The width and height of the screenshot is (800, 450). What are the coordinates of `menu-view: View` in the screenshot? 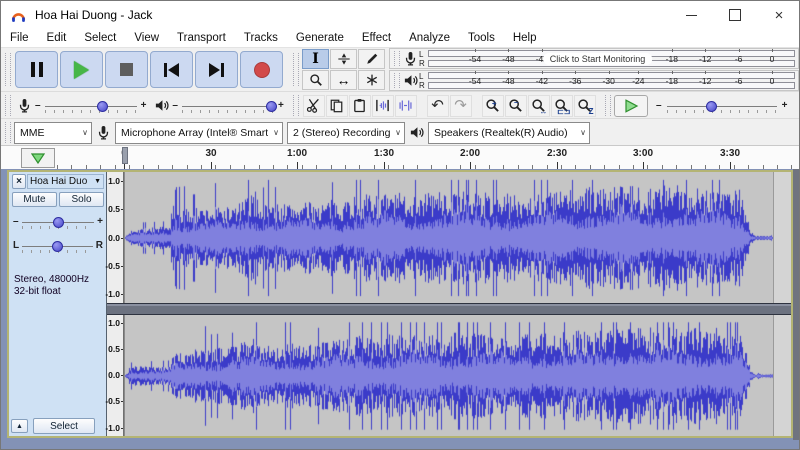 It's located at (146, 38).